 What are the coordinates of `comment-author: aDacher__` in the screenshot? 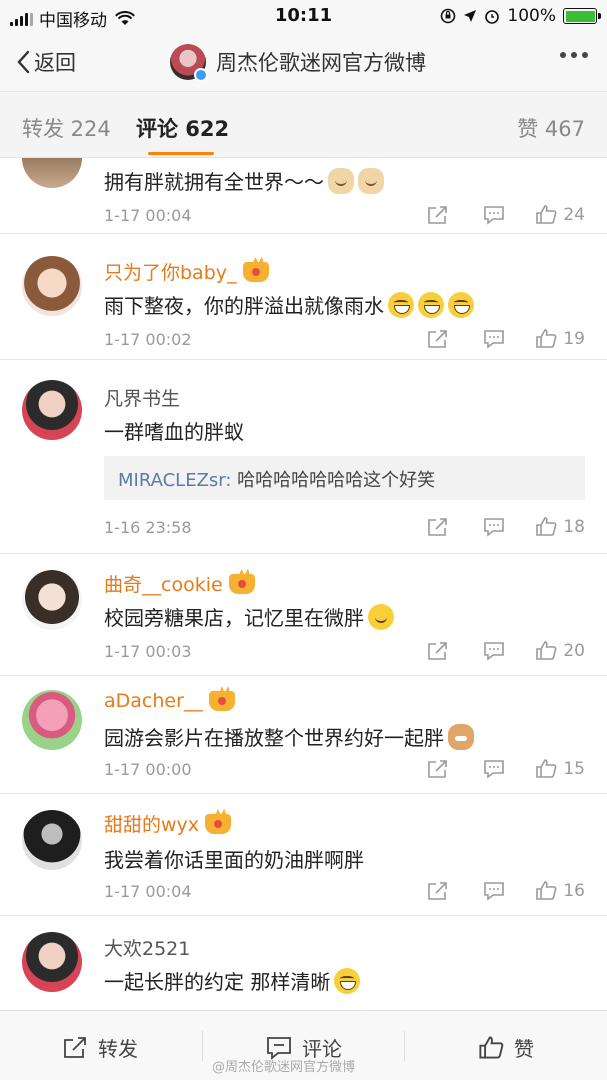 It's located at (169, 701).